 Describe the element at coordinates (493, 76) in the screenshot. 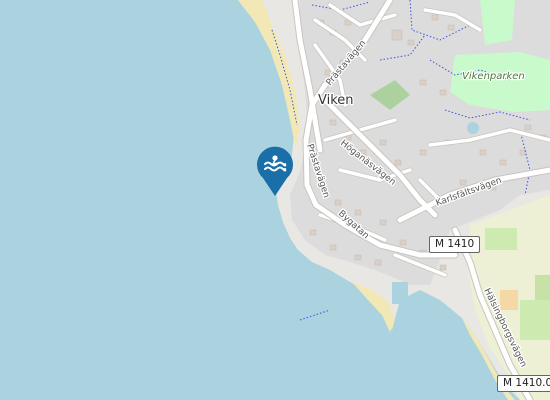

I see `park-label-vikenparken: Vikenparken` at that location.